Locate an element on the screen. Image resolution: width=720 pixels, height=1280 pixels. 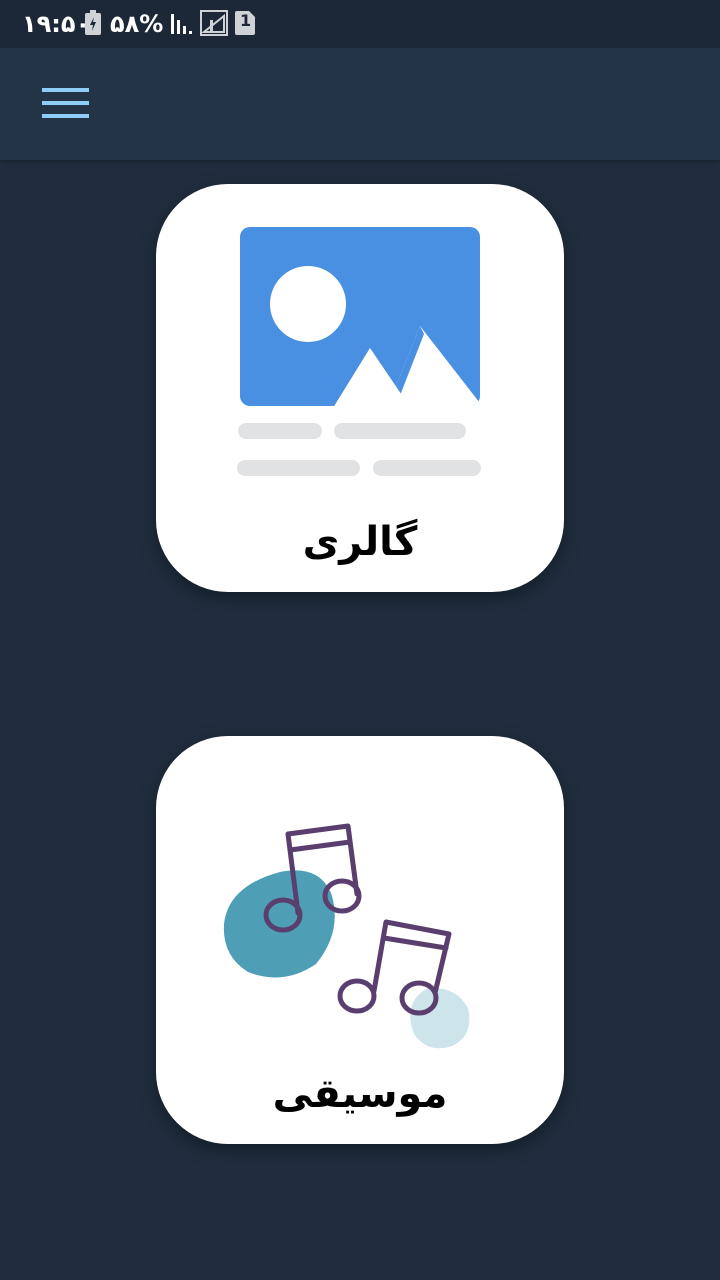
battery-charging-icon is located at coordinates (93, 25).